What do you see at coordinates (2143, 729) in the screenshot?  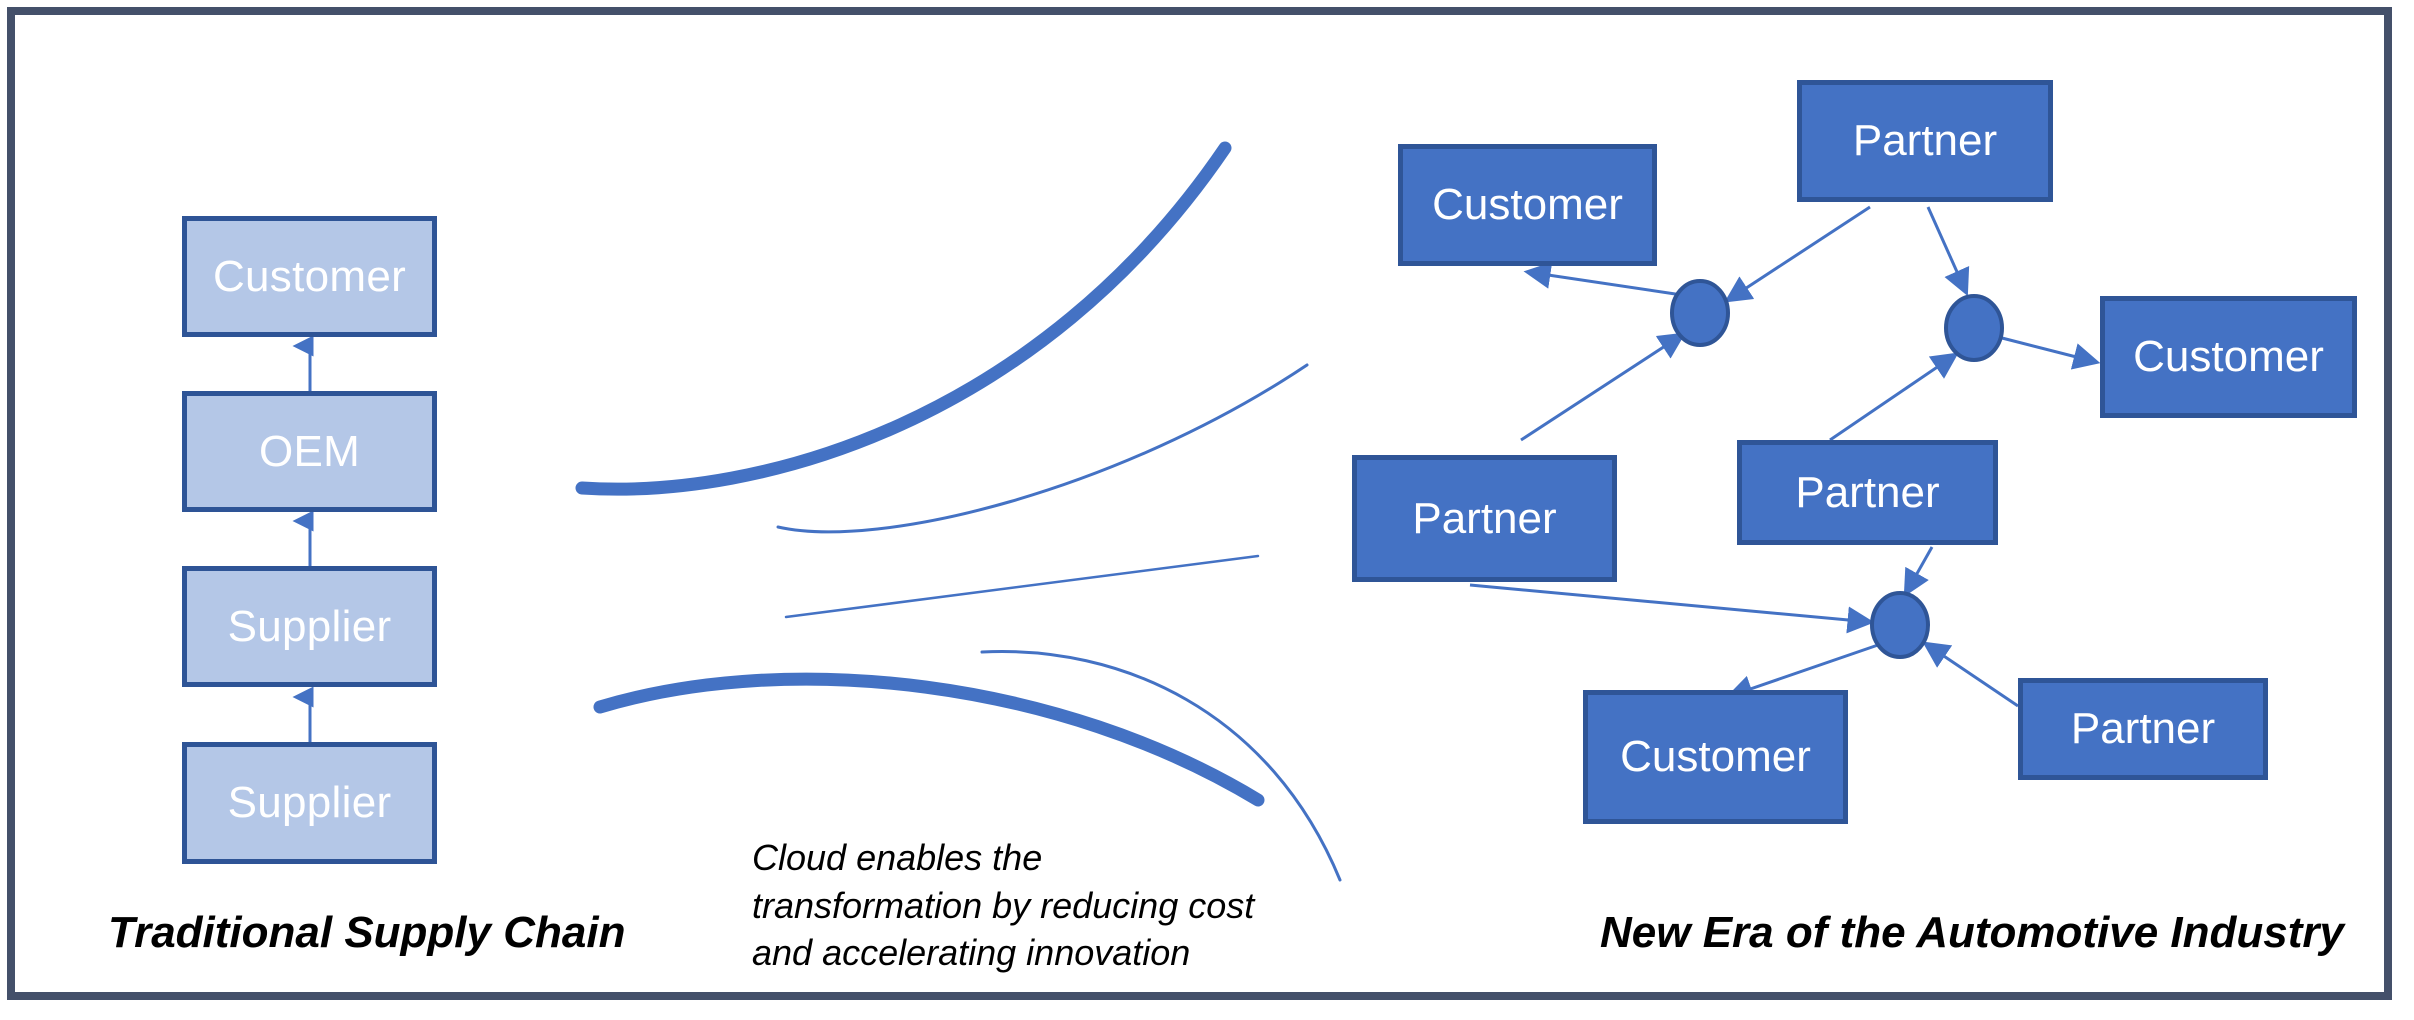 I see `net-node-partner-bottom-right: Partner` at bounding box center [2143, 729].